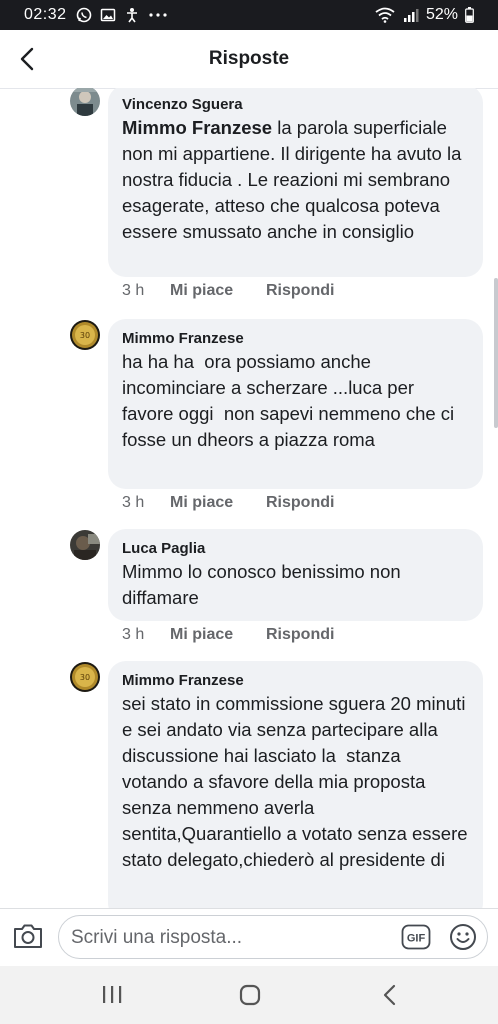 The width and height of the screenshot is (498, 1024). I want to click on reply-input-container: GIF, so click(273, 937).